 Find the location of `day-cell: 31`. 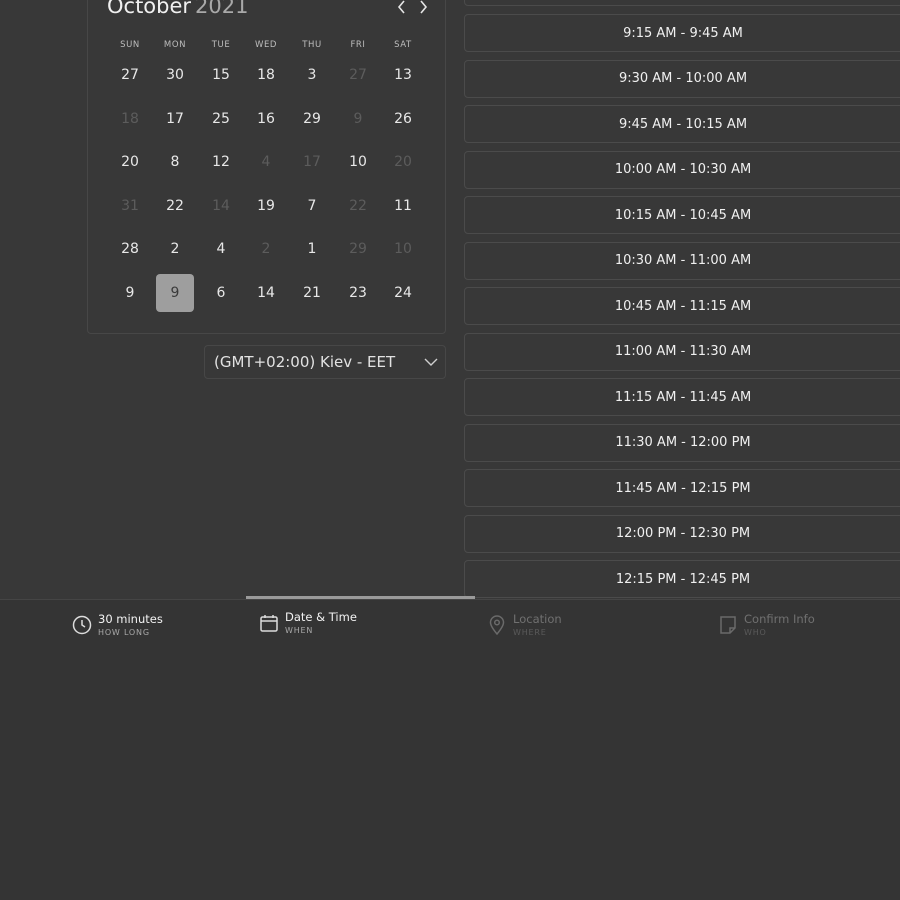

day-cell: 31 is located at coordinates (130, 206).